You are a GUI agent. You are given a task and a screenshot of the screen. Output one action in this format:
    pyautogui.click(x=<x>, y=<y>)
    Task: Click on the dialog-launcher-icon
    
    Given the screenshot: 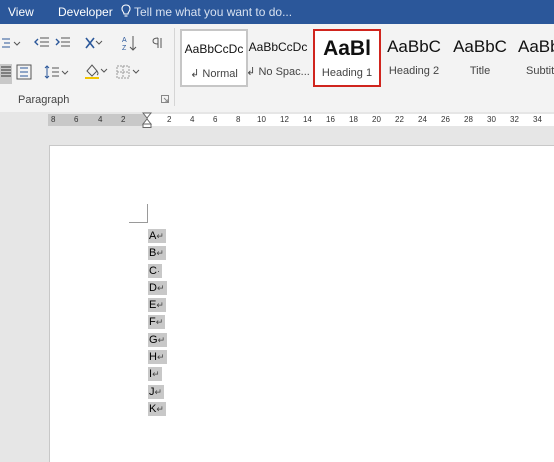 What is the action you would take?
    pyautogui.click(x=165, y=100)
    